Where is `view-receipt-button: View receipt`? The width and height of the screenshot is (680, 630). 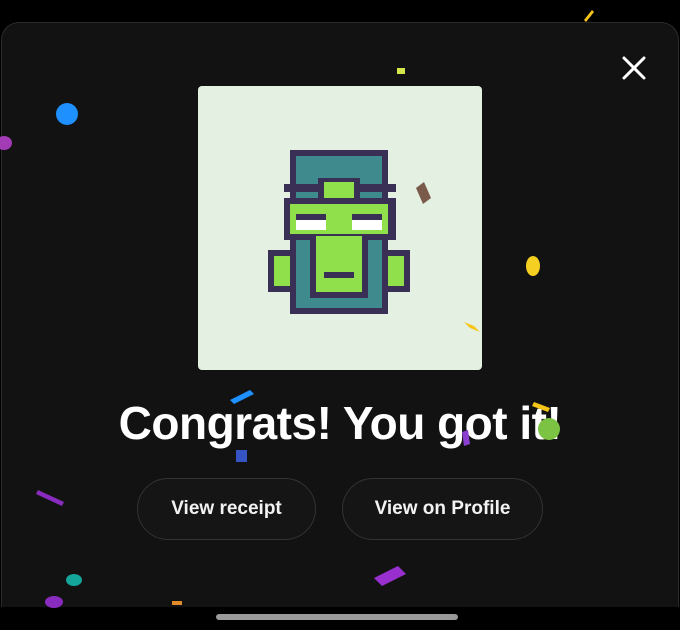
view-receipt-button: View receipt is located at coordinates (226, 509).